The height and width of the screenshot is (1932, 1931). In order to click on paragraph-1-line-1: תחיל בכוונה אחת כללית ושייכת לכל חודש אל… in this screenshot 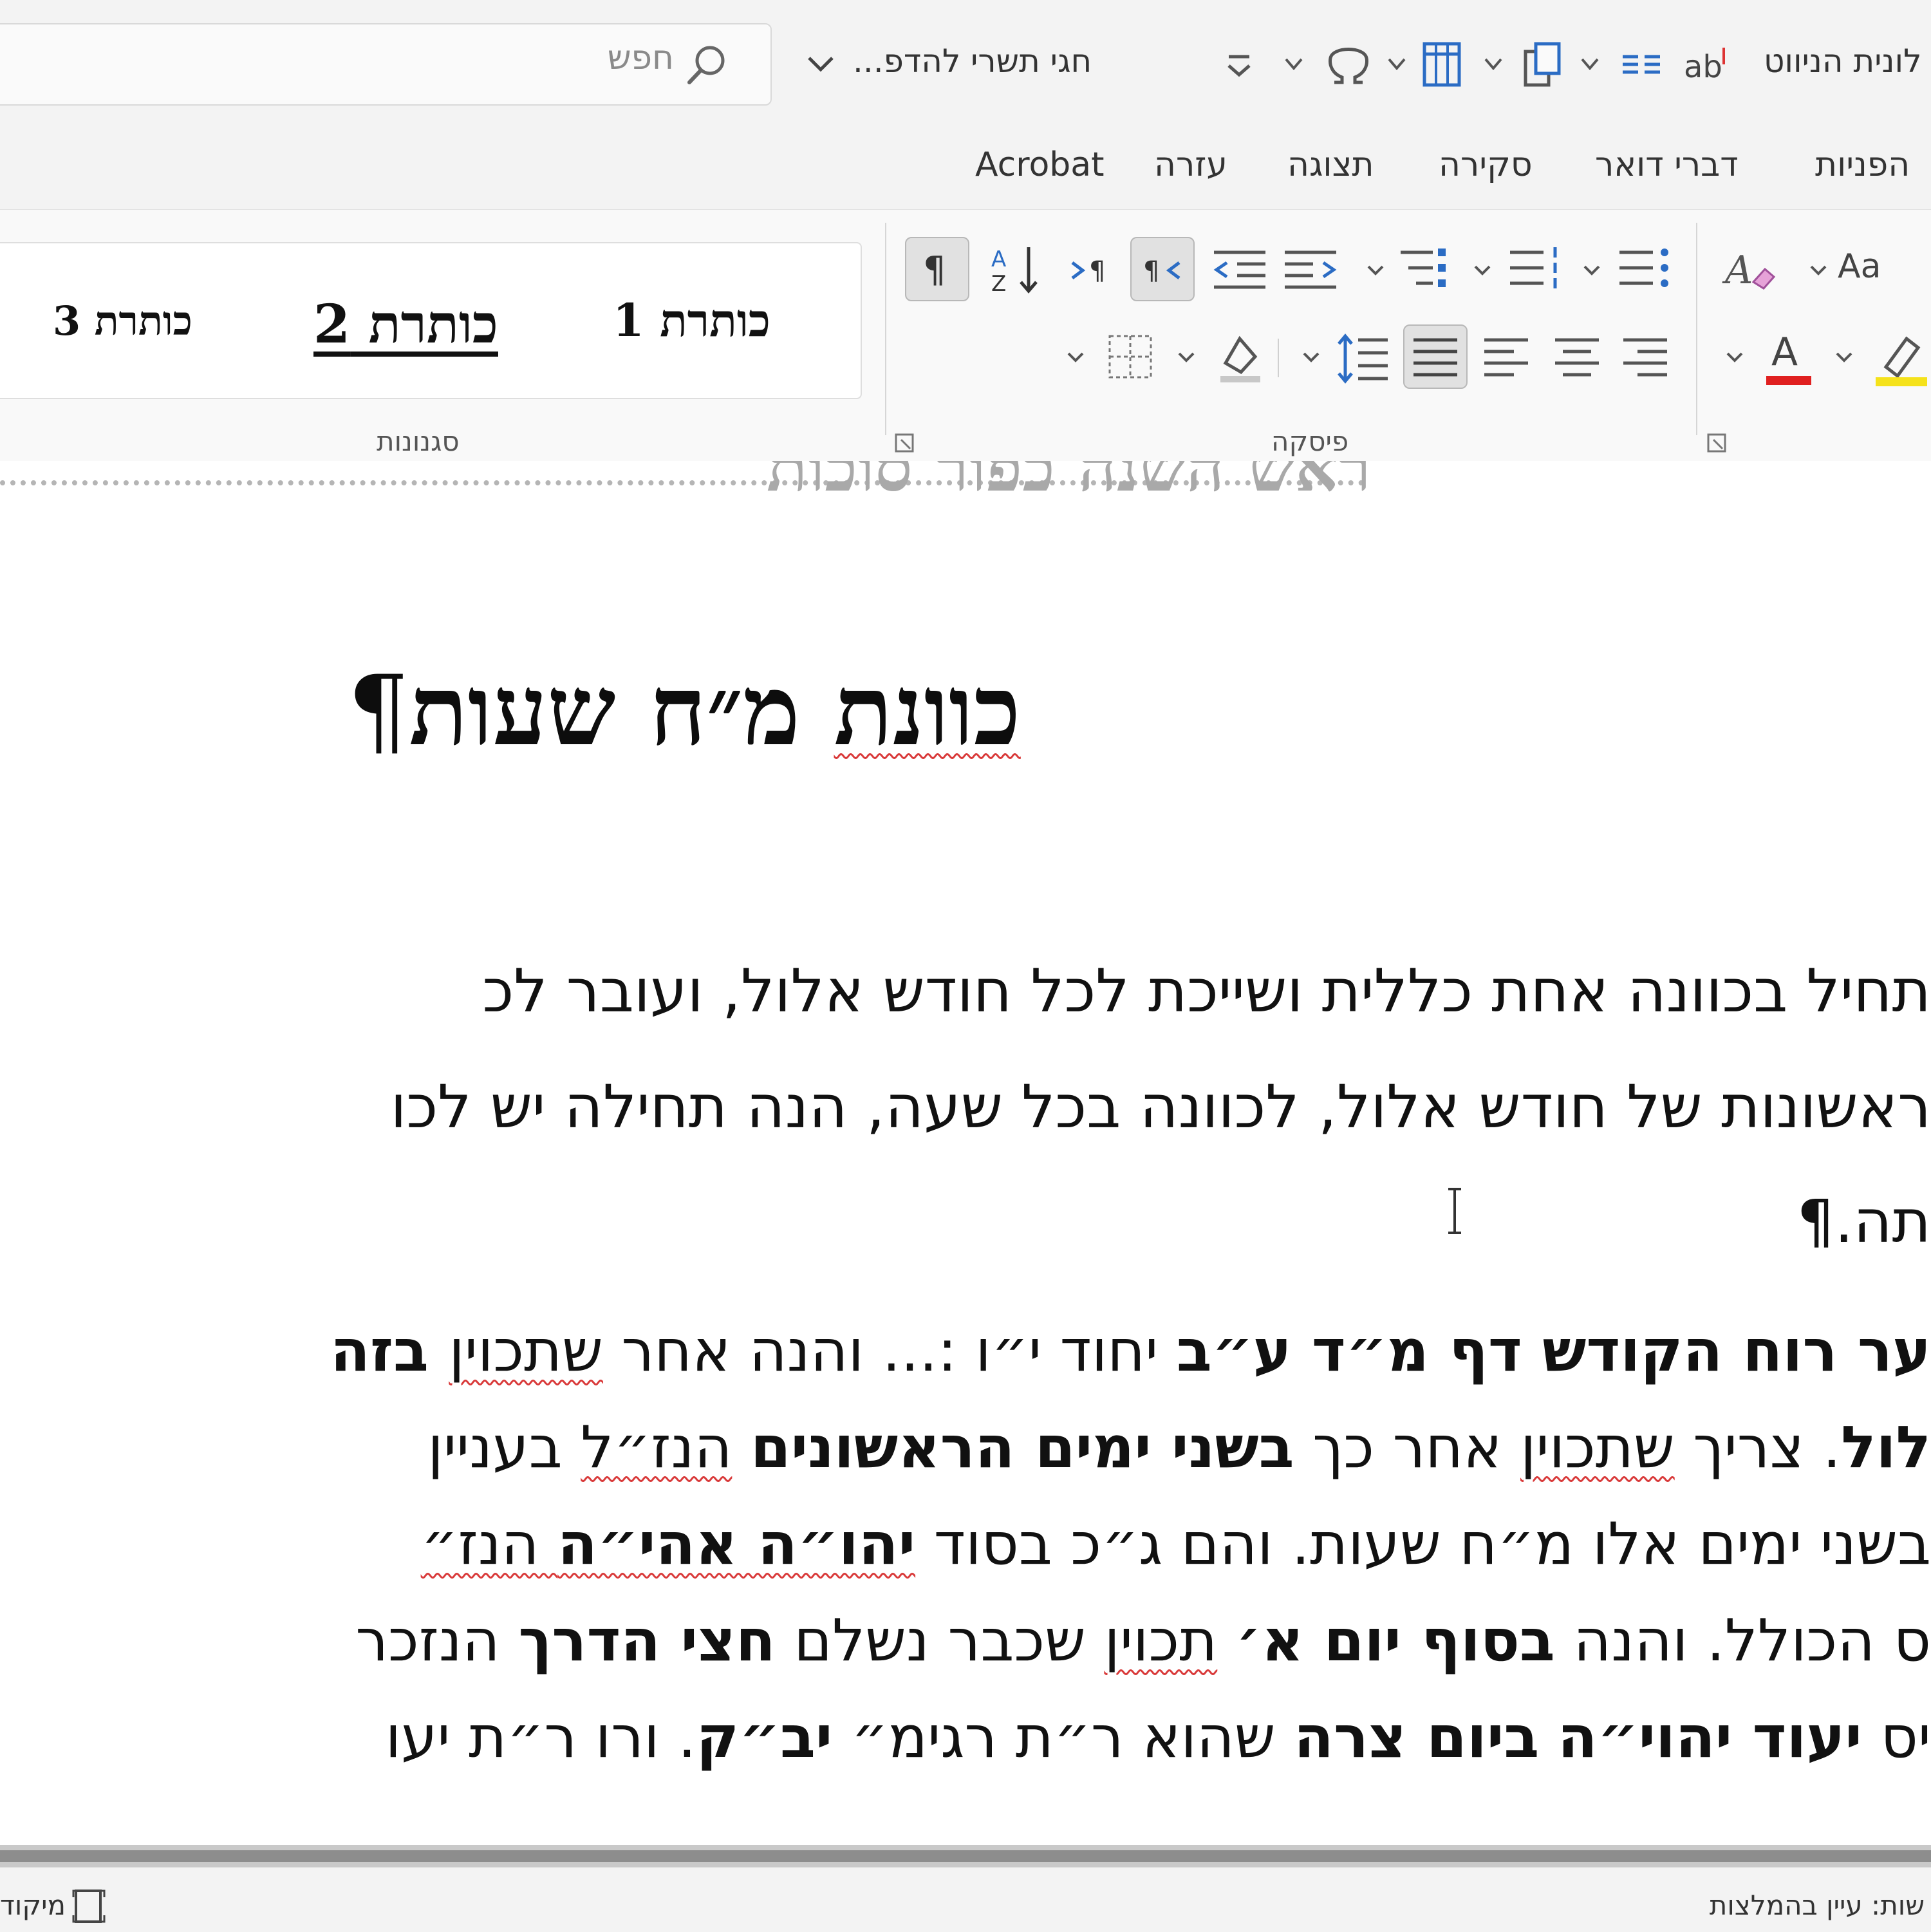, I will do `click(1207, 992)`.